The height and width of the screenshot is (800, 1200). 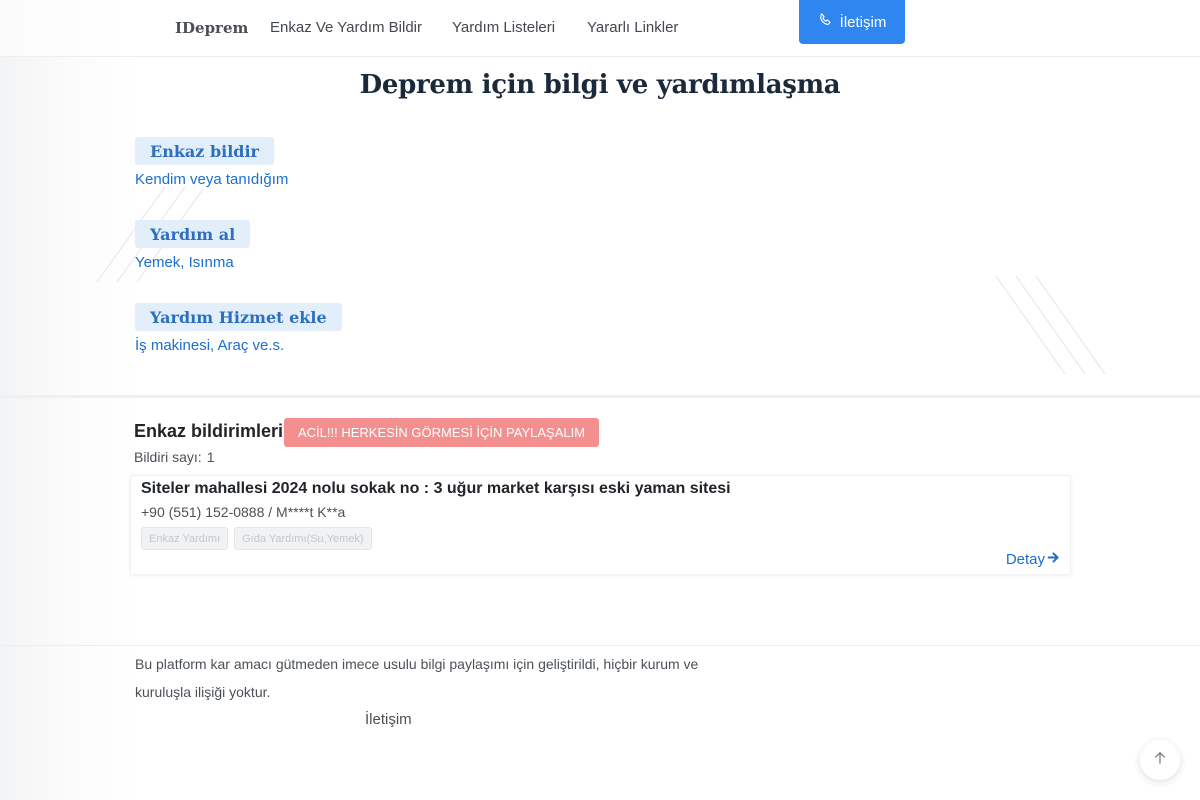 What do you see at coordinates (503, 27) in the screenshot?
I see `nav-link-help-lists: Yardım Listeleri` at bounding box center [503, 27].